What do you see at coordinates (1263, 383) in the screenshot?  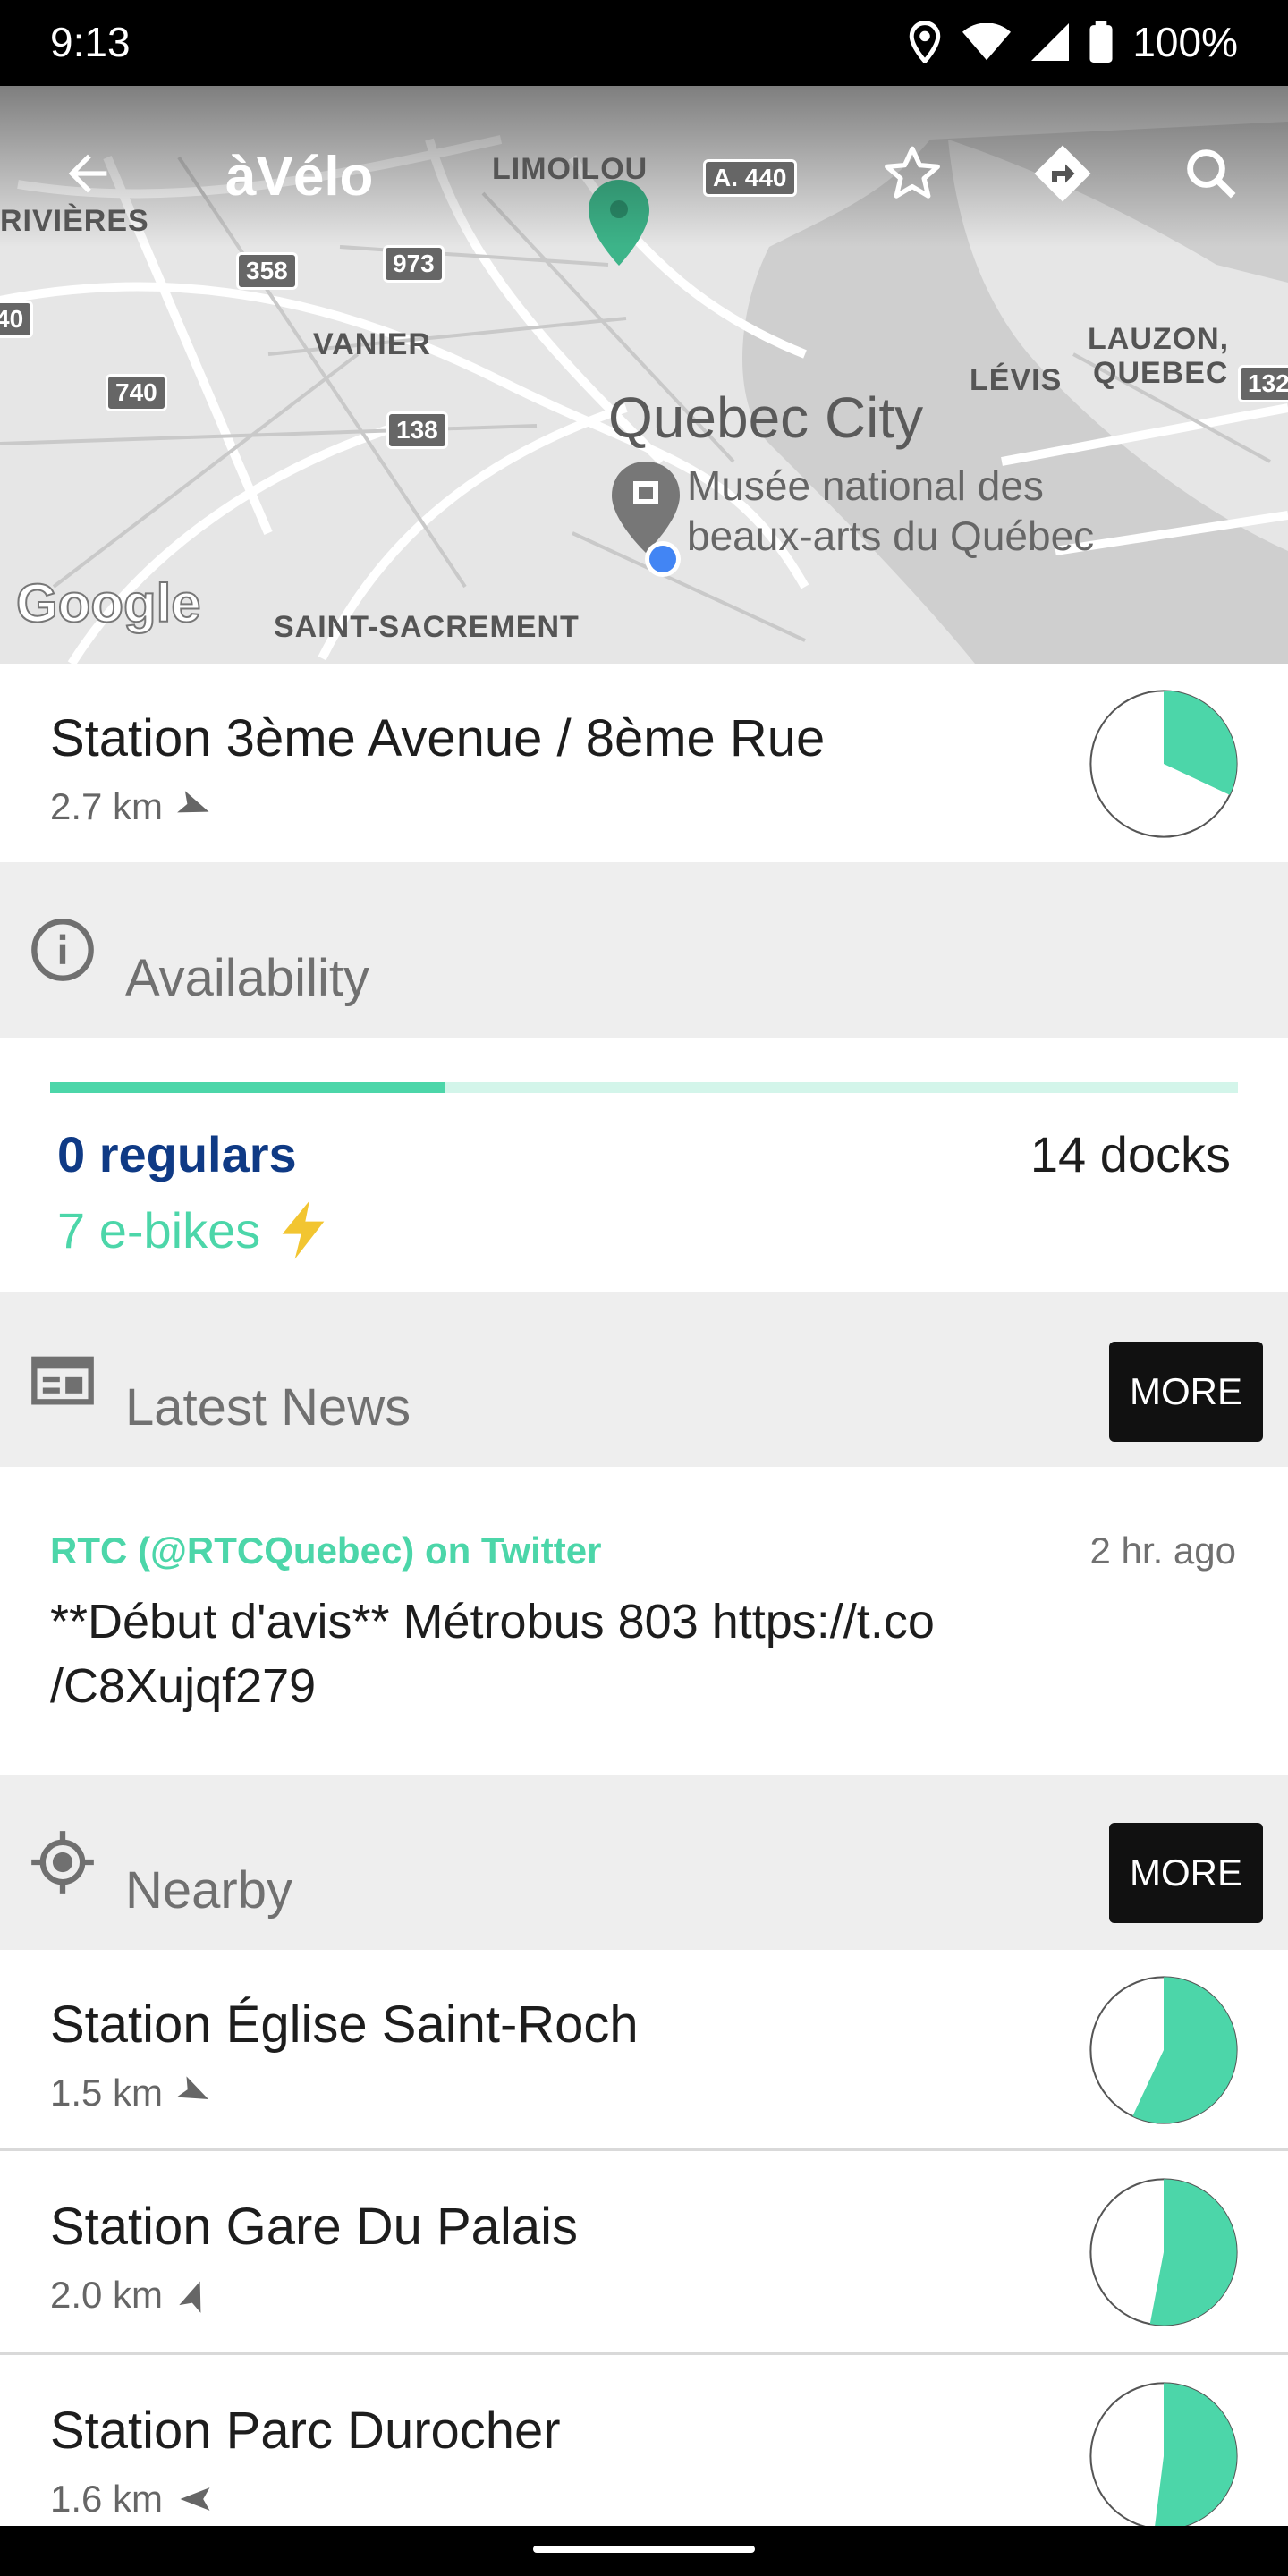 I see `road-shield-132: 132` at bounding box center [1263, 383].